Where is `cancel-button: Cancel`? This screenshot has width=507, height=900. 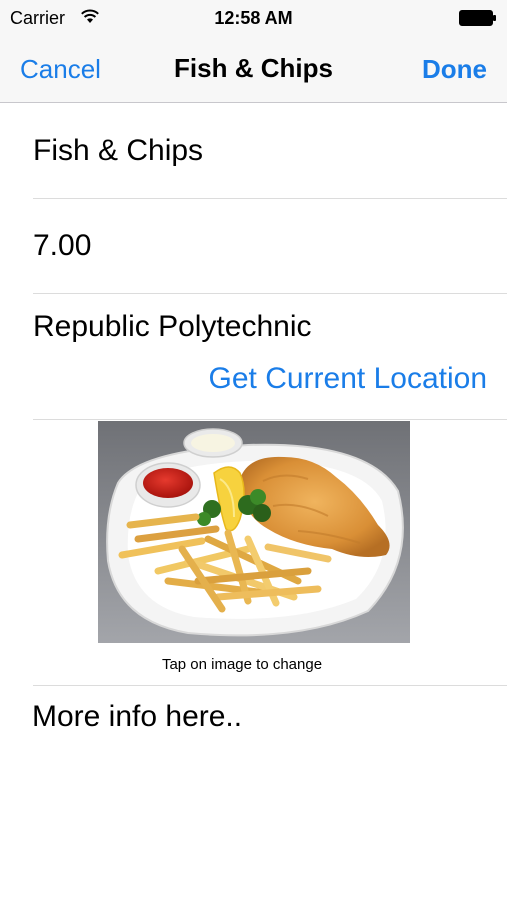 cancel-button: Cancel is located at coordinates (60, 69).